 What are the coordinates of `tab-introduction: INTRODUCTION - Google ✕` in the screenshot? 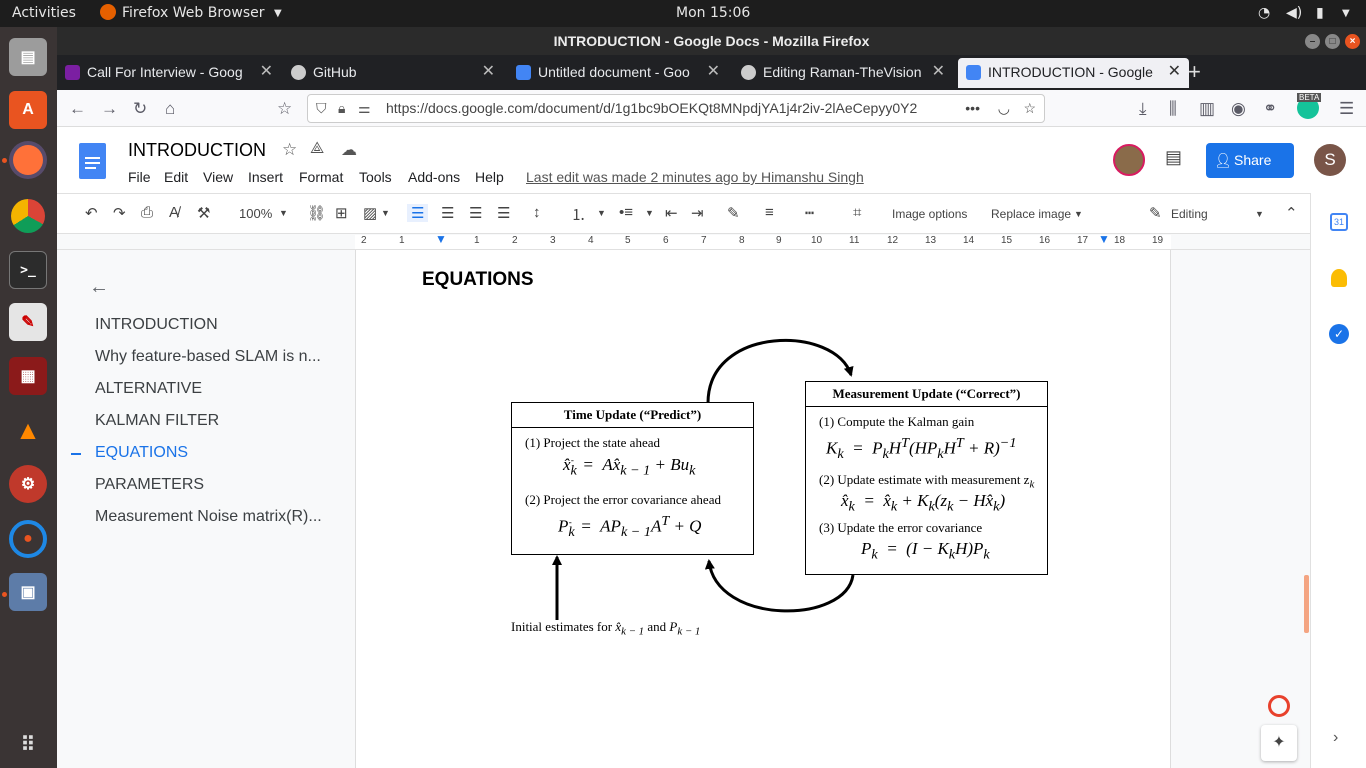 It's located at (1073, 73).